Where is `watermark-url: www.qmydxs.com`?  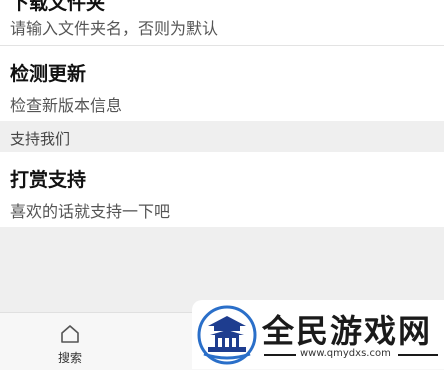 watermark-url: www.qmydxs.com is located at coordinates (345, 353).